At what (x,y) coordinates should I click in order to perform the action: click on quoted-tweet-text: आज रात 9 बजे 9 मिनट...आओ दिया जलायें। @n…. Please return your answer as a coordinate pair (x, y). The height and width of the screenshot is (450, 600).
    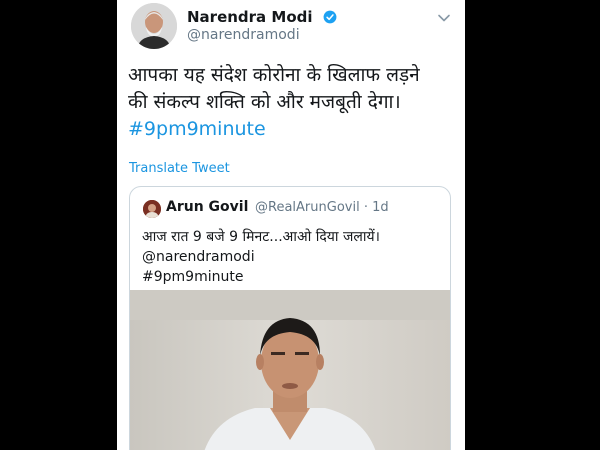
    Looking at the image, I should click on (292, 257).